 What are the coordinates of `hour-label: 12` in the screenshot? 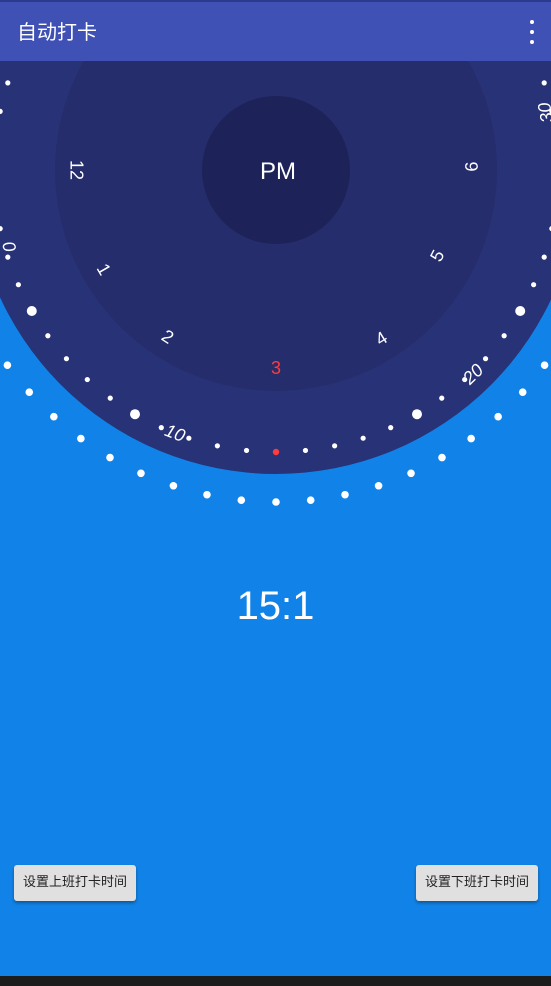 It's located at (76, 170).